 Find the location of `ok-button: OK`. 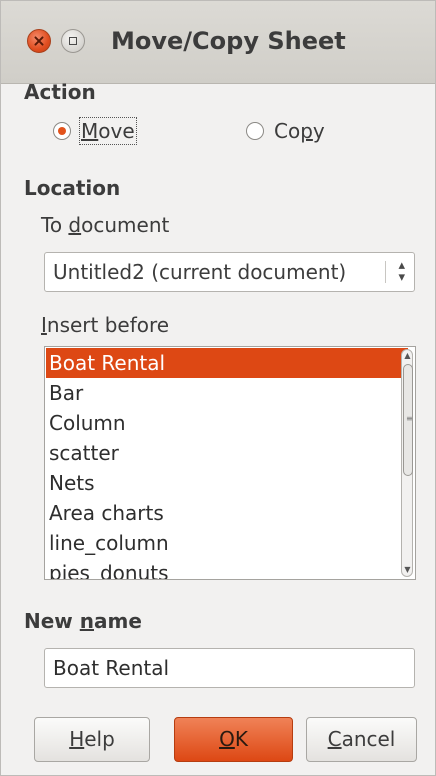

ok-button: OK is located at coordinates (233, 739).